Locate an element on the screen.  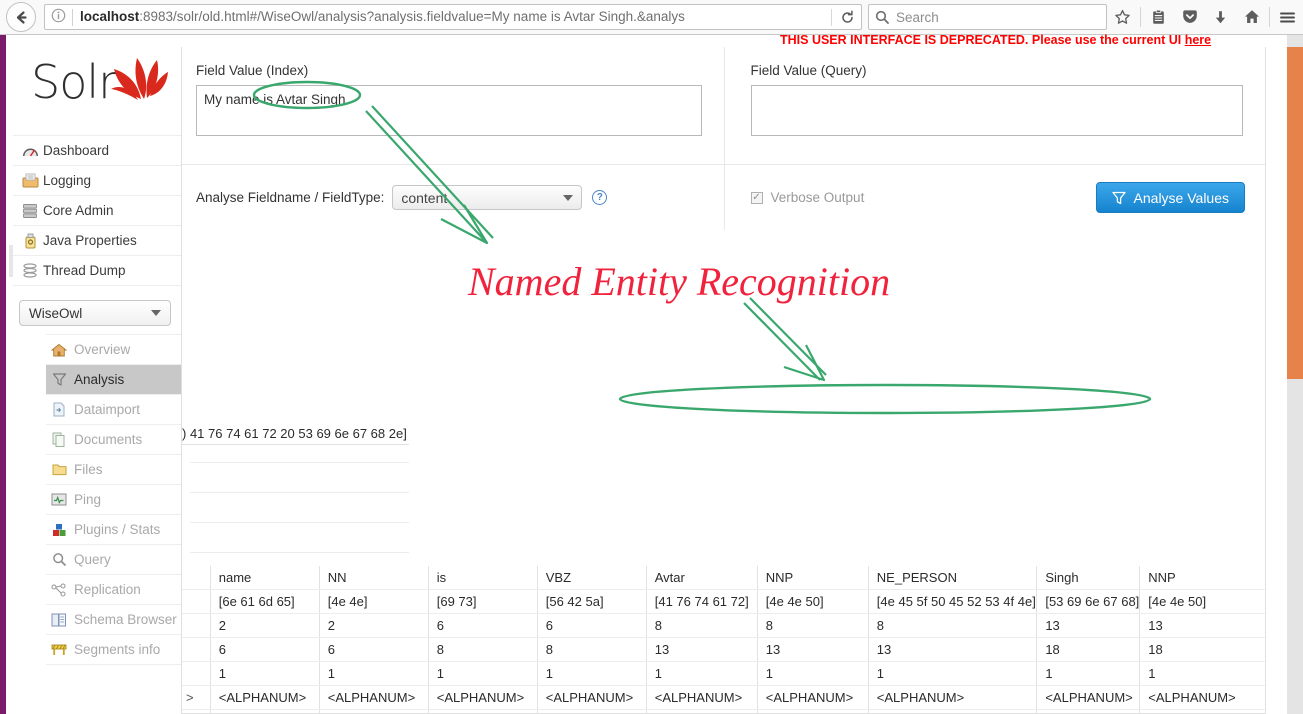
toolbar-divider is located at coordinates (1140, 17).